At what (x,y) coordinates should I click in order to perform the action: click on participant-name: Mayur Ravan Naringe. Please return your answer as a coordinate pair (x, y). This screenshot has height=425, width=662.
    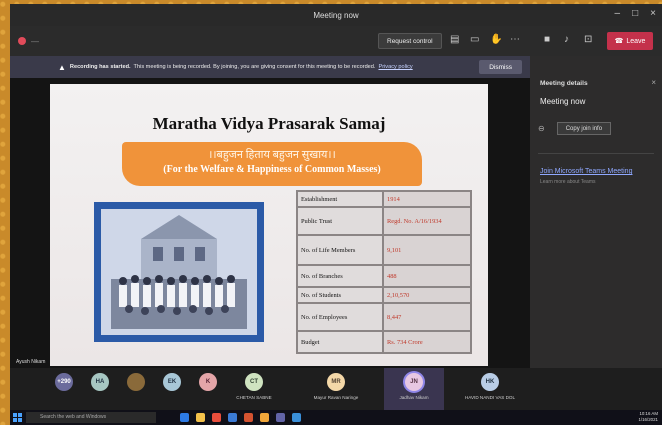
    Looking at the image, I should click on (336, 397).